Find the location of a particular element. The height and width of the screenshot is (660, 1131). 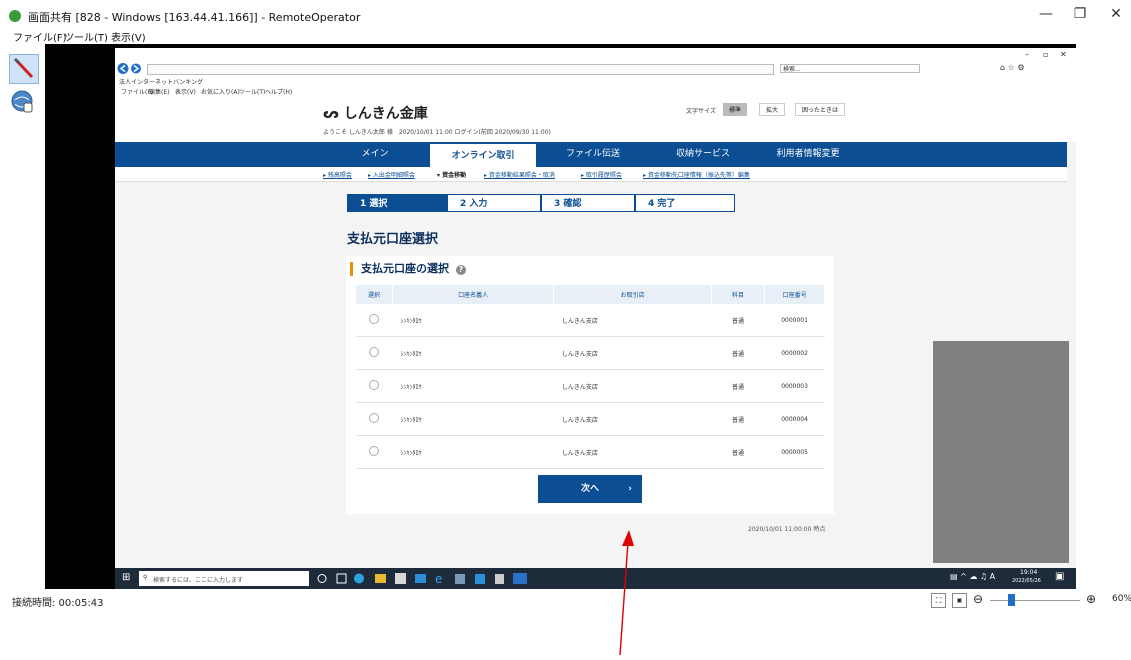

next-button: 次へ › is located at coordinates (590, 489).